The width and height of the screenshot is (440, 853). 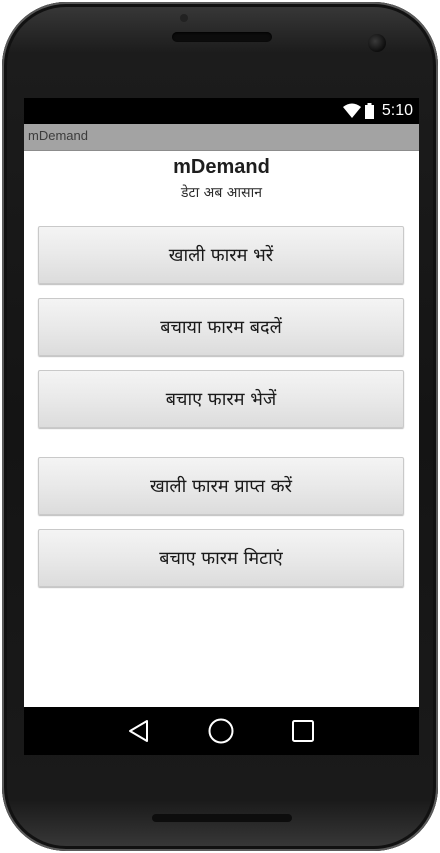 What do you see at coordinates (222, 818) in the screenshot?
I see `bottom-speaker` at bounding box center [222, 818].